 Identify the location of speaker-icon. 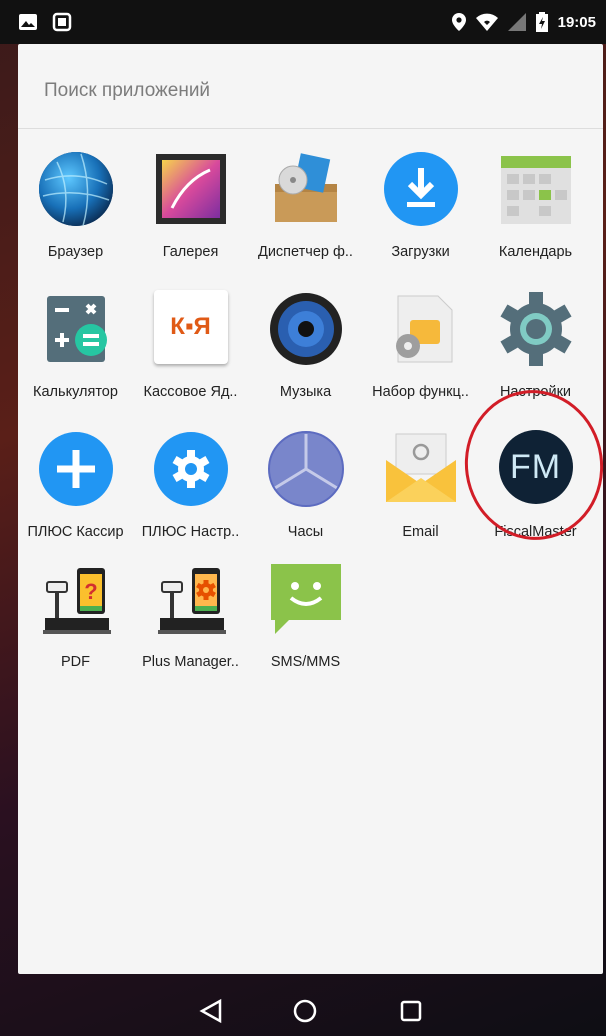
(306, 329).